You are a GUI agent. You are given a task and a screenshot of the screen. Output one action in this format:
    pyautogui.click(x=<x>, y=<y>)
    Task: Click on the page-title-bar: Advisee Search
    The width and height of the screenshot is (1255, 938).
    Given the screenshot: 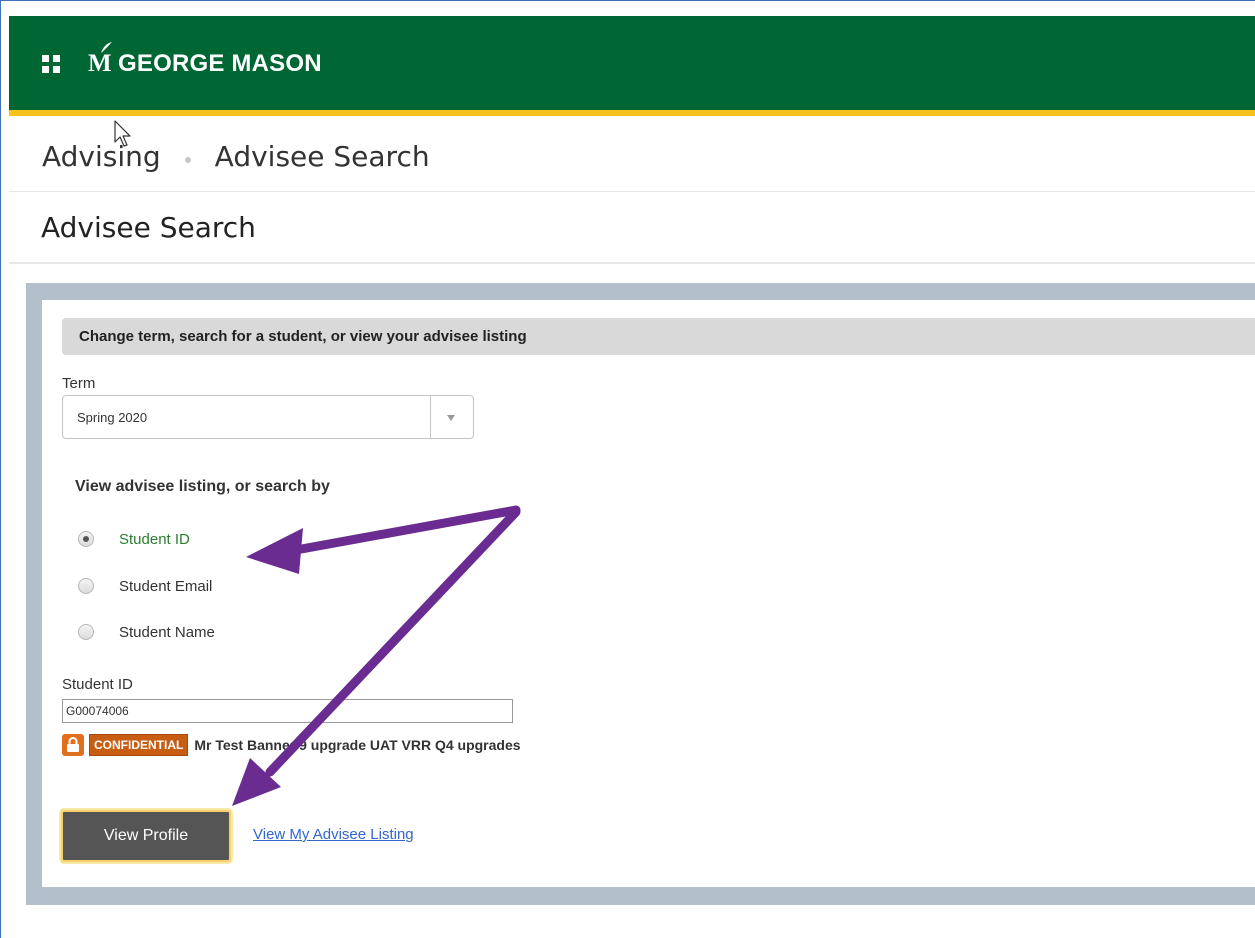 What is the action you would take?
    pyautogui.click(x=632, y=228)
    